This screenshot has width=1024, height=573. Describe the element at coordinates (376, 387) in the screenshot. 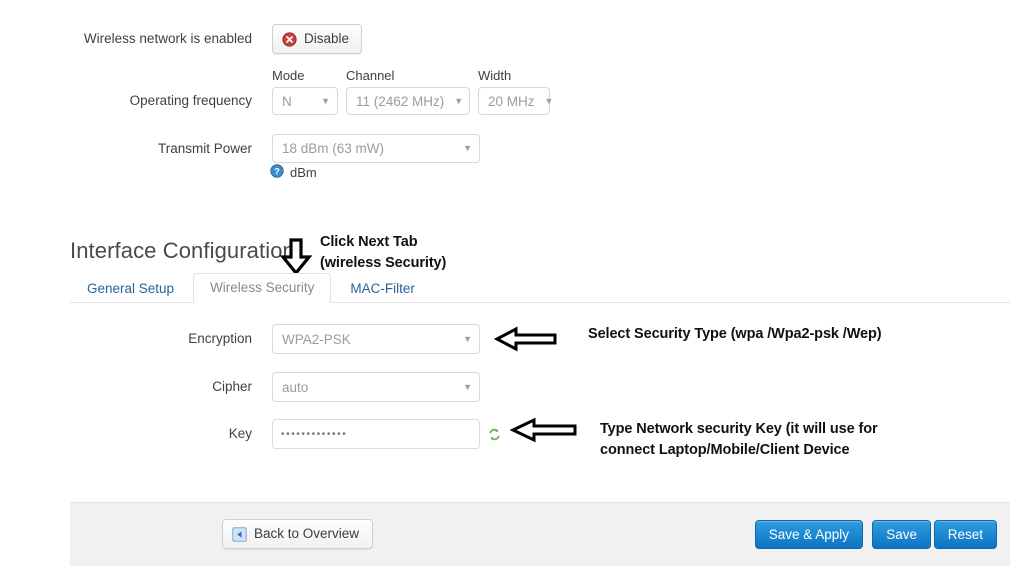

I see `cipher-select: auto ▼` at that location.